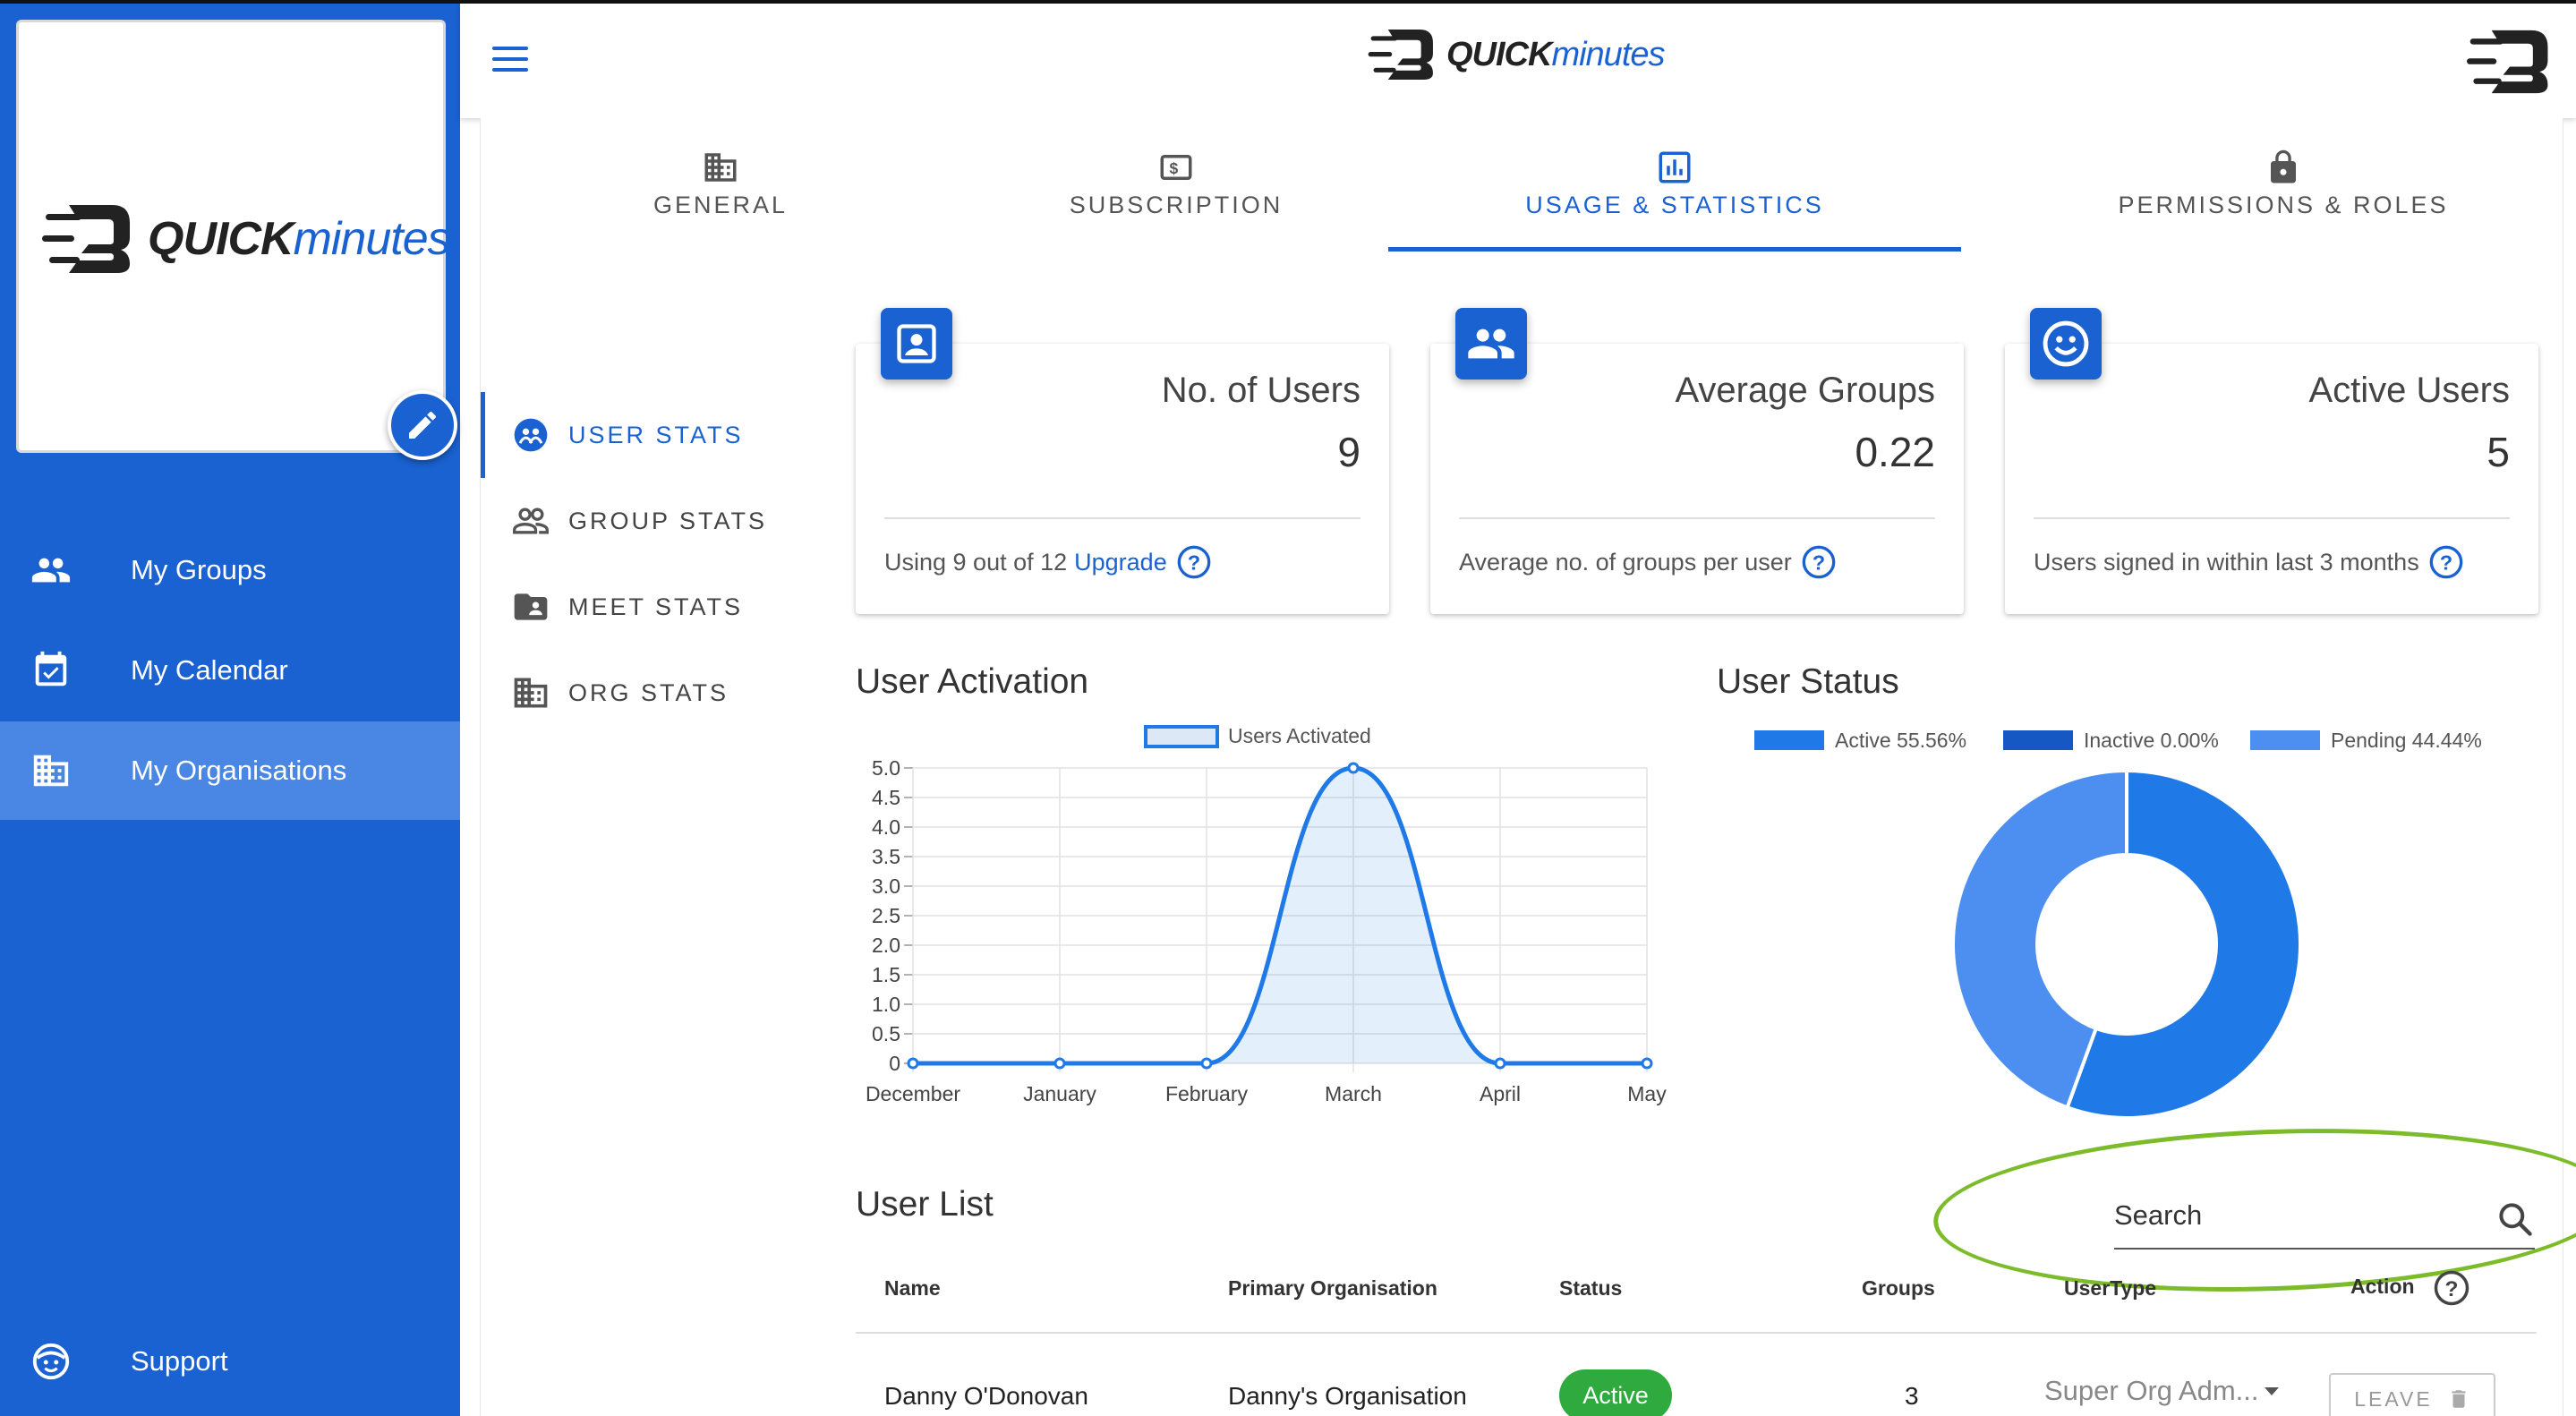 The height and width of the screenshot is (1416, 2576). I want to click on y-tick-label: 2.0, so click(886, 945).